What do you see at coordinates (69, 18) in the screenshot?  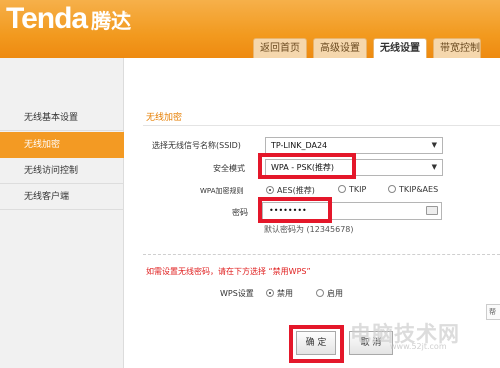 I see `tenda-logo: Tenda 腾达` at bounding box center [69, 18].